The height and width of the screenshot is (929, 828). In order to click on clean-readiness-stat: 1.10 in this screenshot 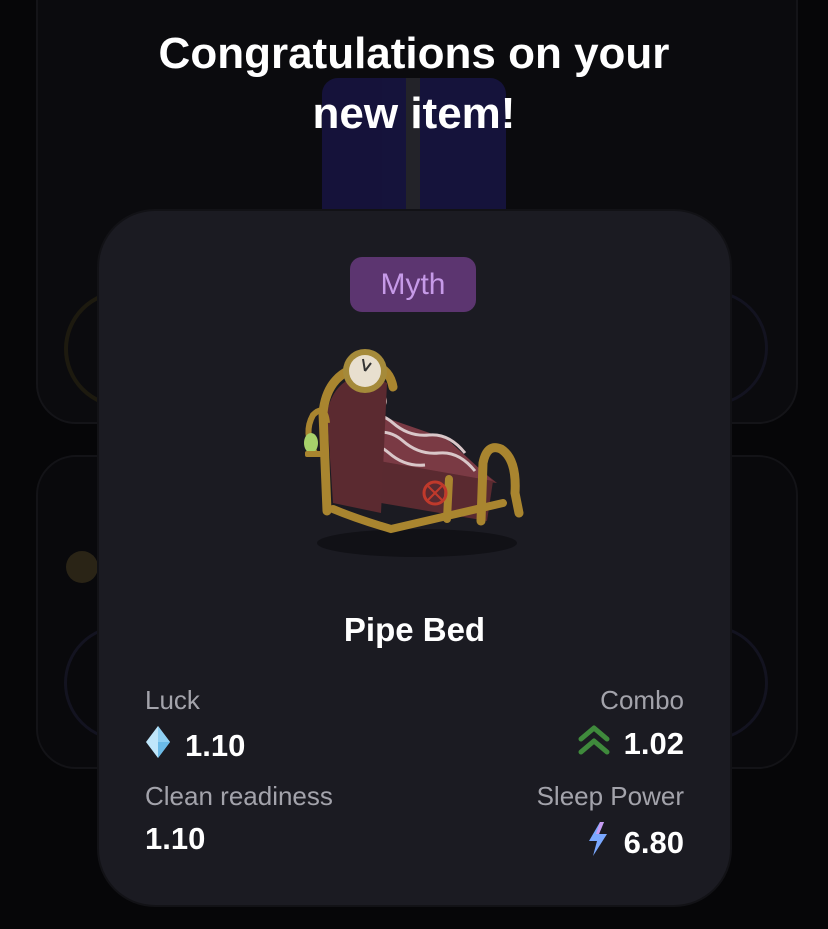, I will do `click(175, 839)`.